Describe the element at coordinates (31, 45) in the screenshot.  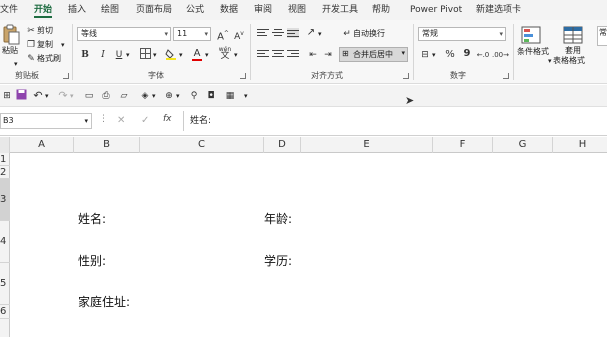
I see `copy-icon: ❐` at that location.